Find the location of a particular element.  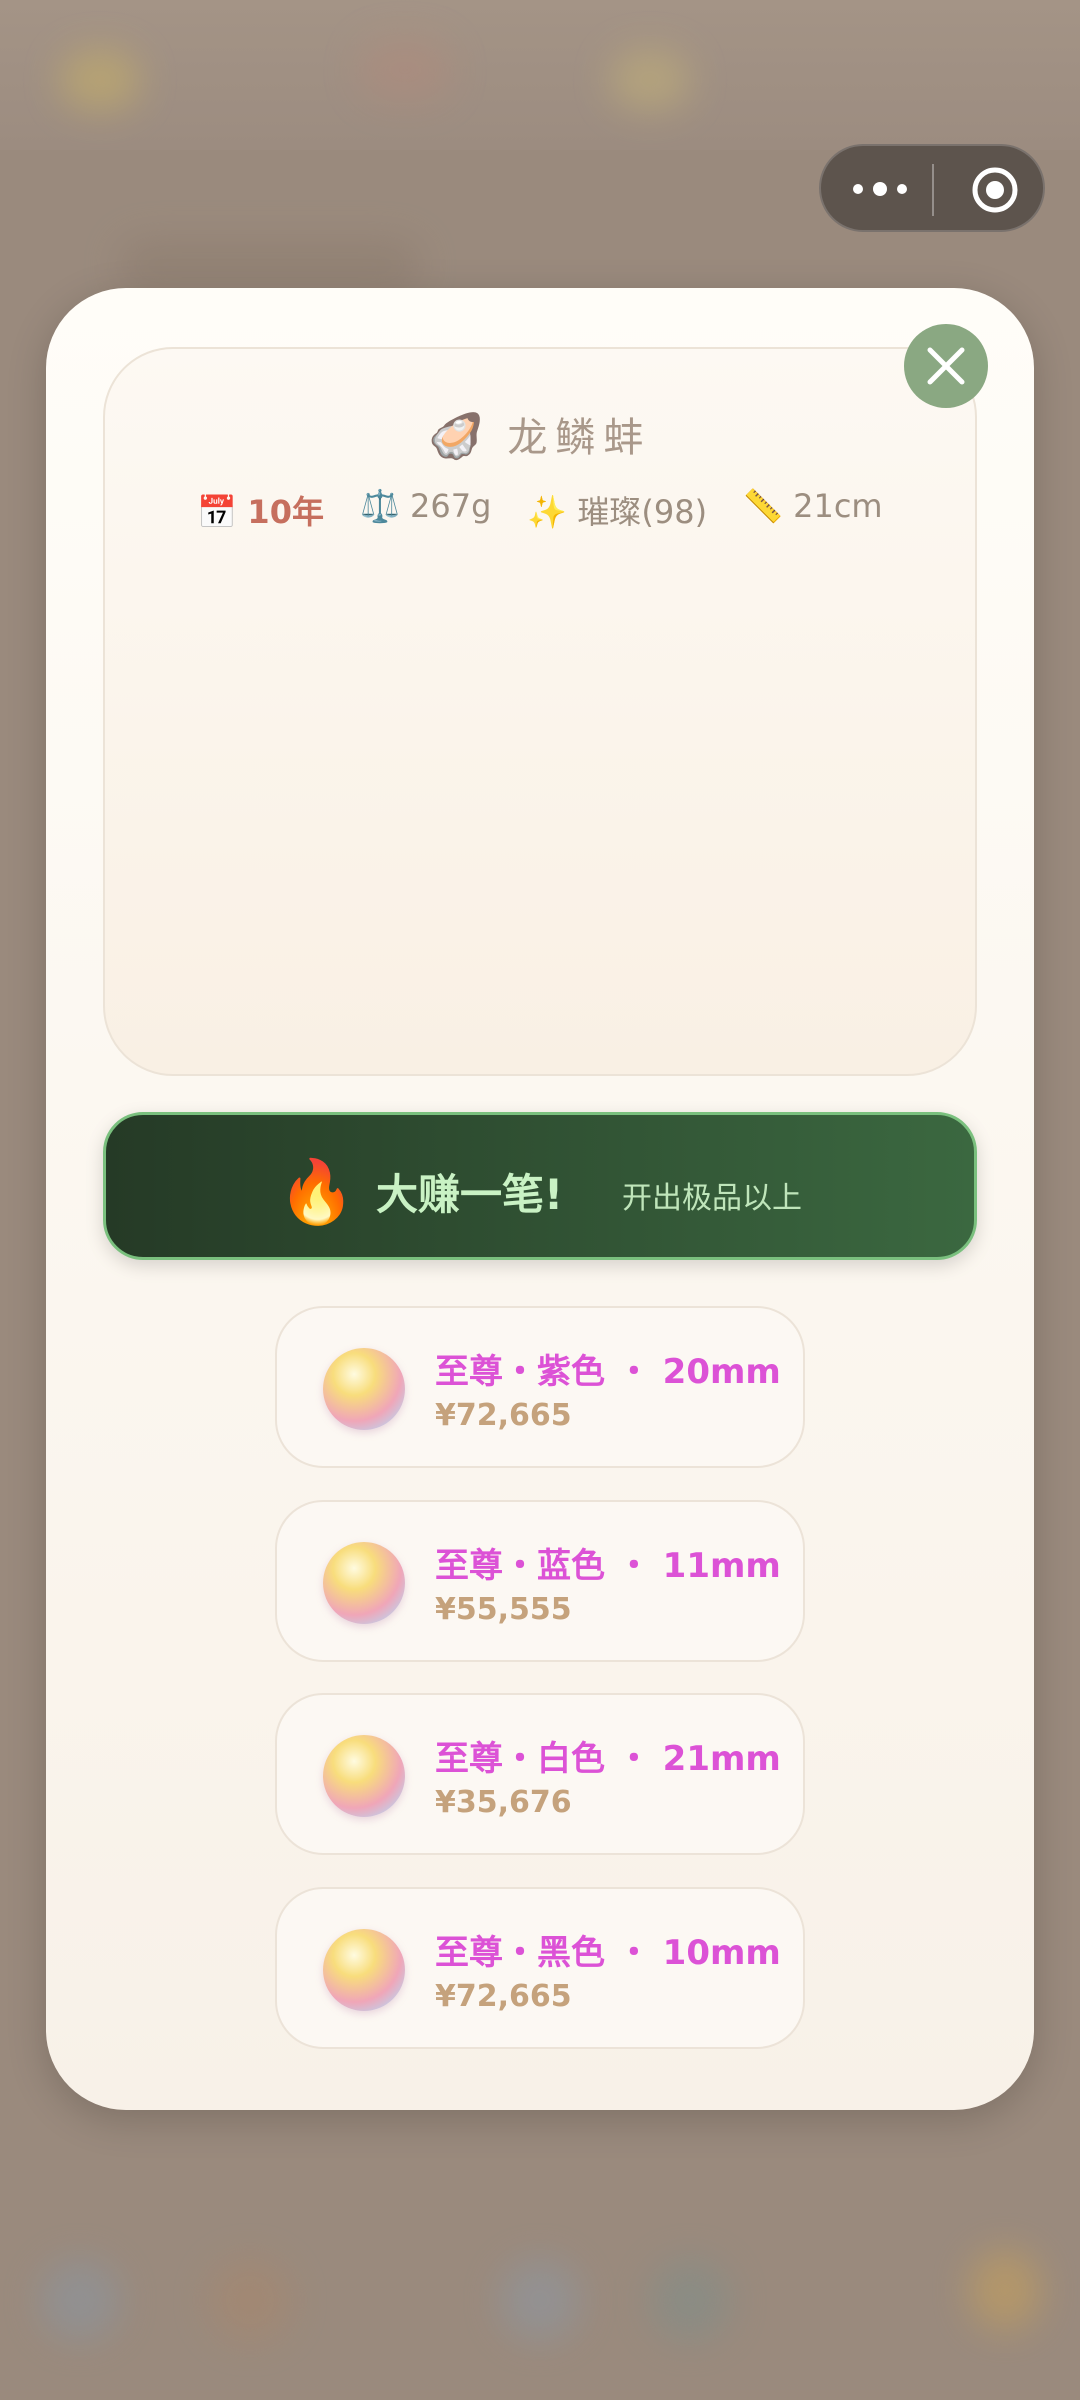

pearl-name: 至尊・紫色 ・ 20mm is located at coordinates (608, 1372).